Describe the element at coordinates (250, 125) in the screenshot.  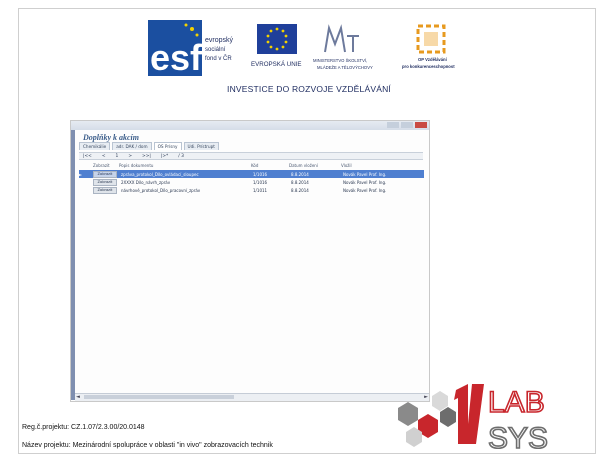
I see `window-titlebar` at that location.